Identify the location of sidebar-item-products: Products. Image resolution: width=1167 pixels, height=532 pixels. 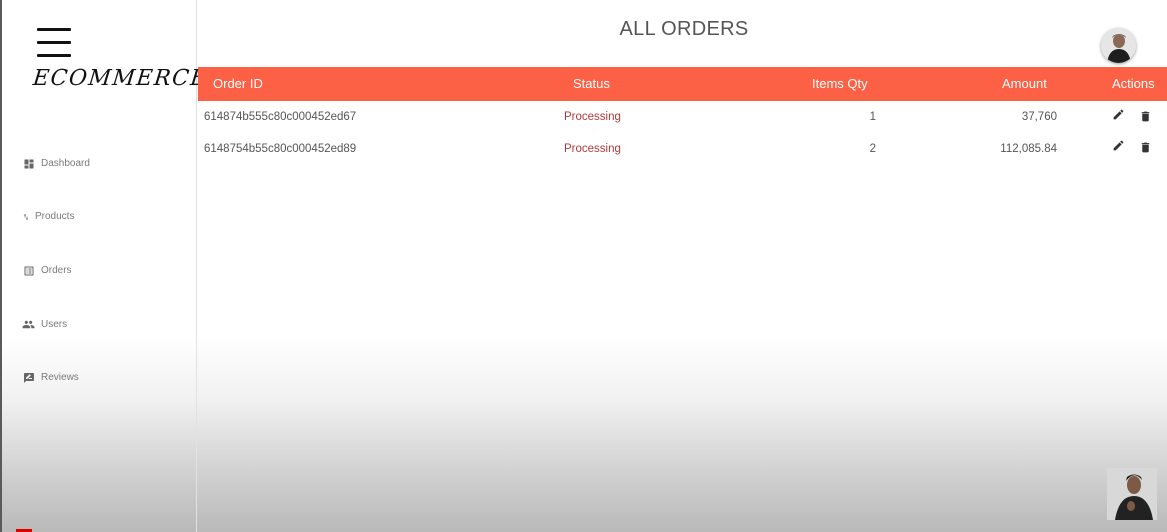
(48, 216).